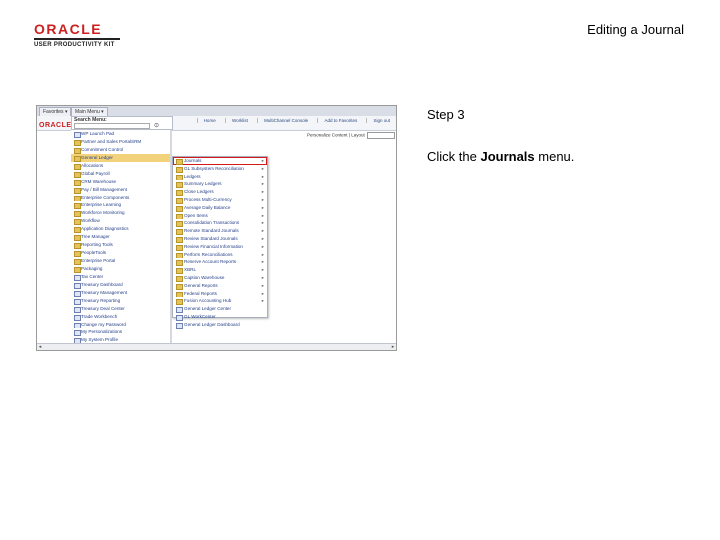  I want to click on menu-item-label: Enterprise Components, so click(105, 197).